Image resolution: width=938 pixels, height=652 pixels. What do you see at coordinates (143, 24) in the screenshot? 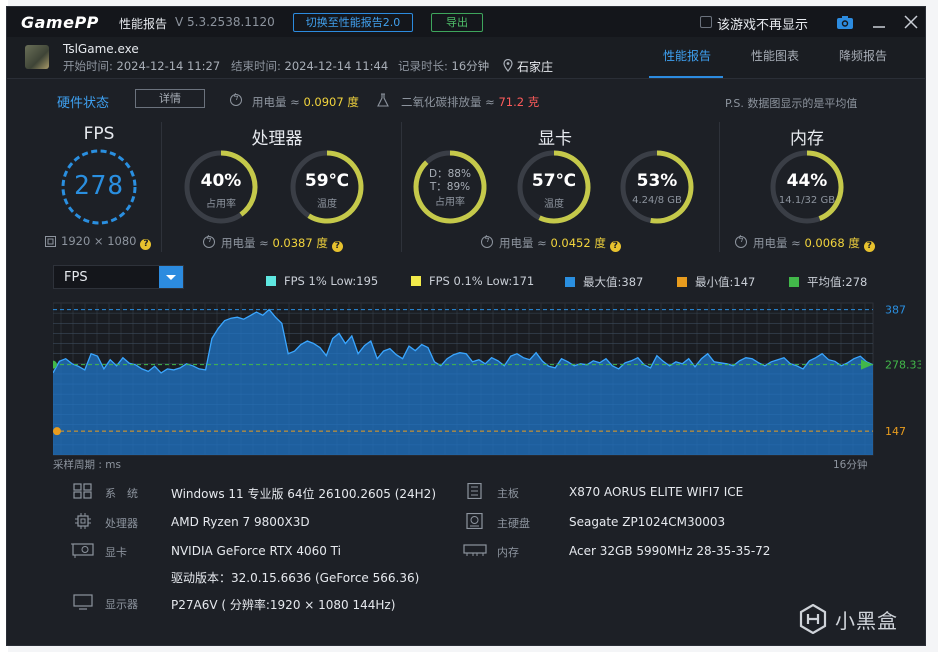
I see `window-title: 性能报告` at bounding box center [143, 24].